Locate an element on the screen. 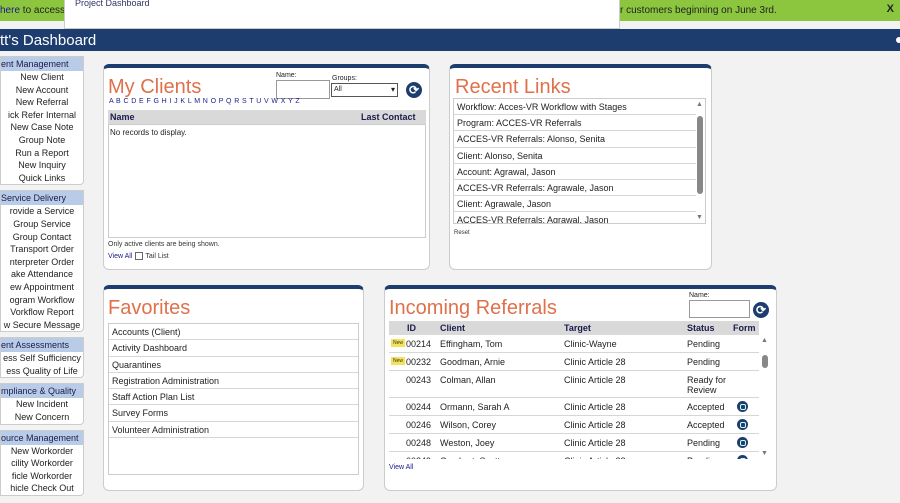 This screenshot has height=503, width=900. favorite-item: Survey Forms is located at coordinates (233, 413).